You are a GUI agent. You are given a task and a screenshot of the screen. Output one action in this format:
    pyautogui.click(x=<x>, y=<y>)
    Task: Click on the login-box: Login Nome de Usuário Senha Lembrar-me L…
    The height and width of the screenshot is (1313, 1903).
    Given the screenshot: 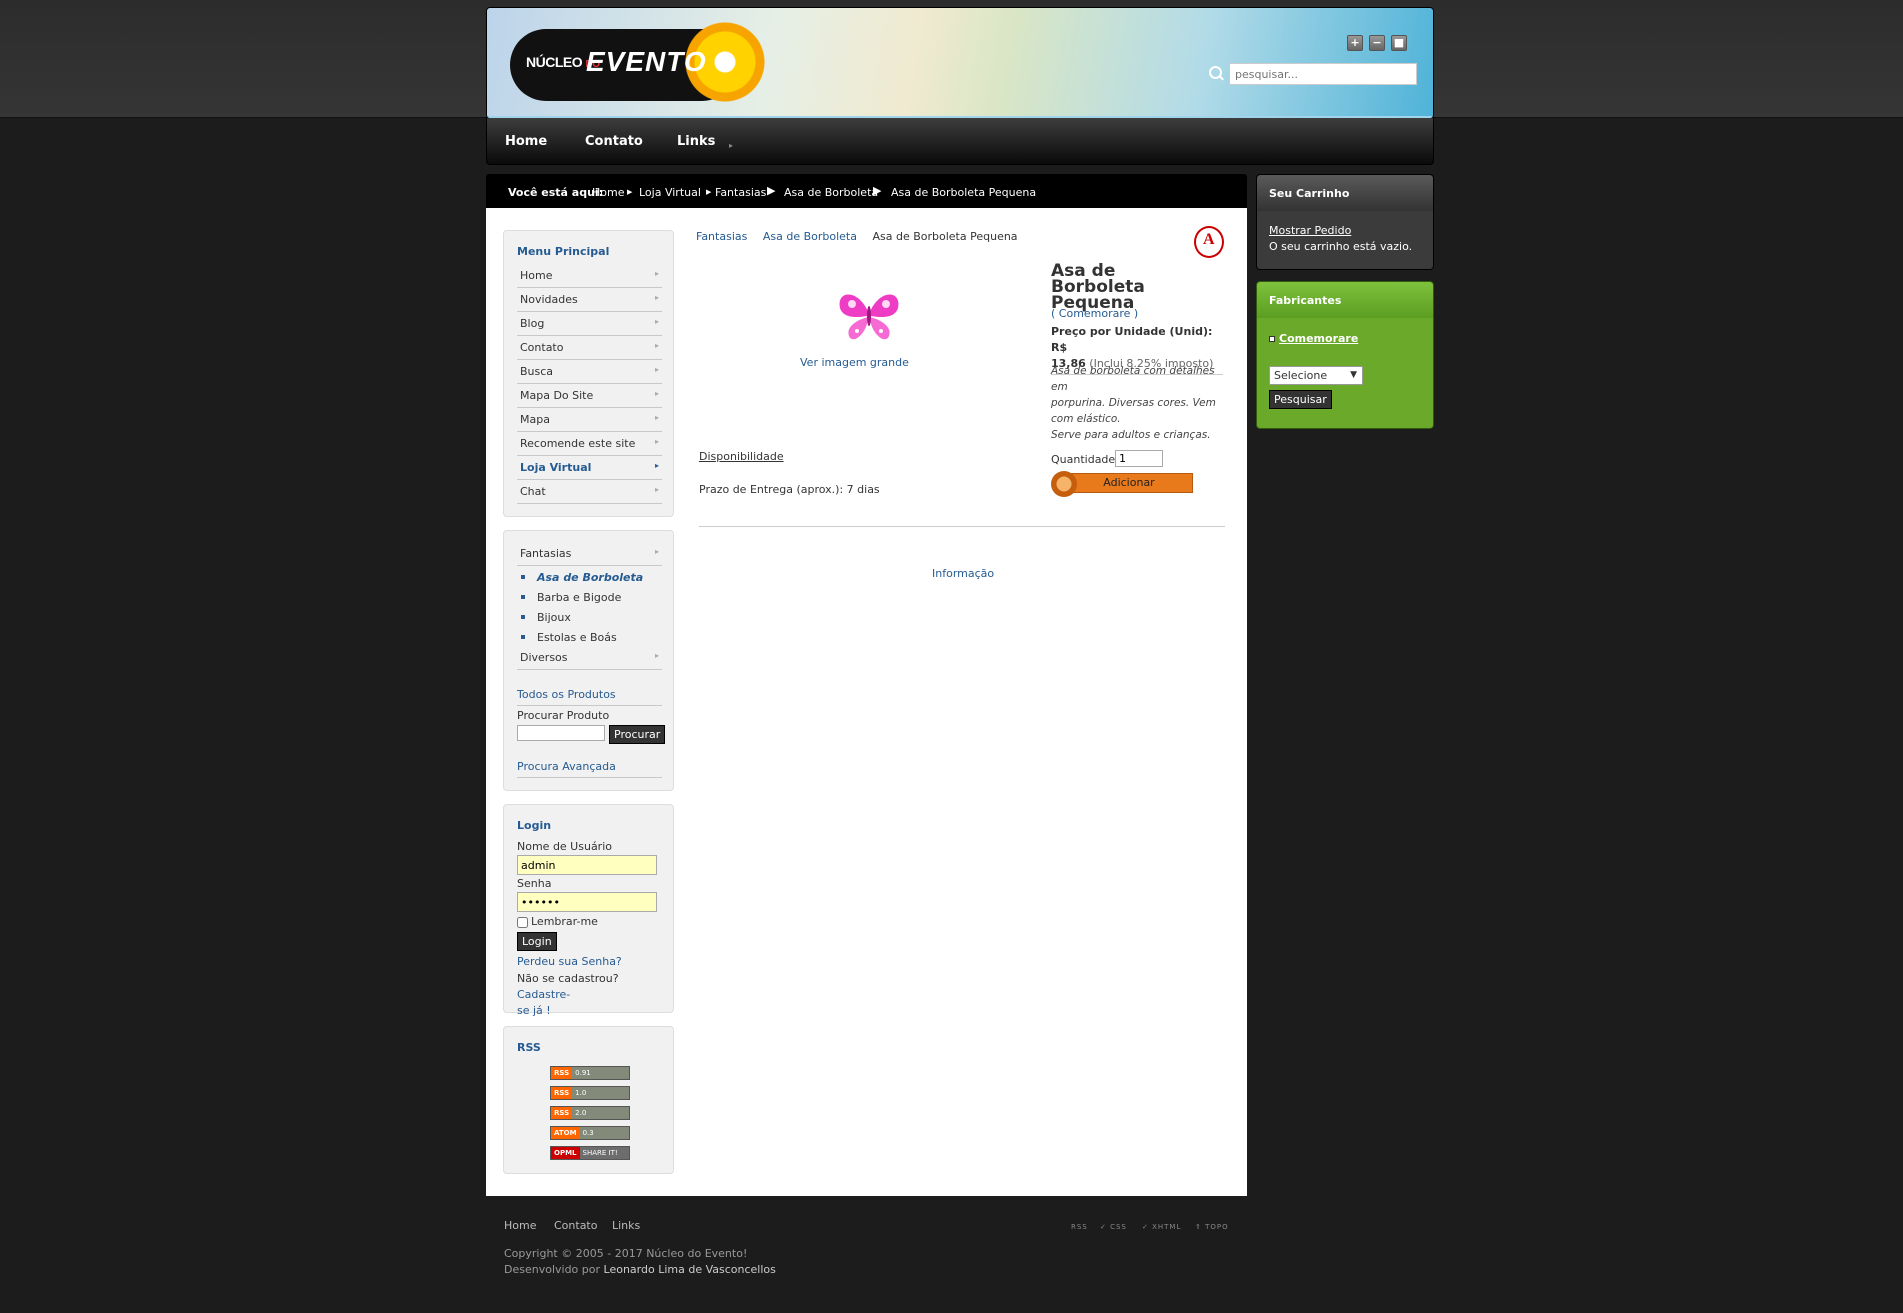 What is the action you would take?
    pyautogui.click(x=588, y=910)
    